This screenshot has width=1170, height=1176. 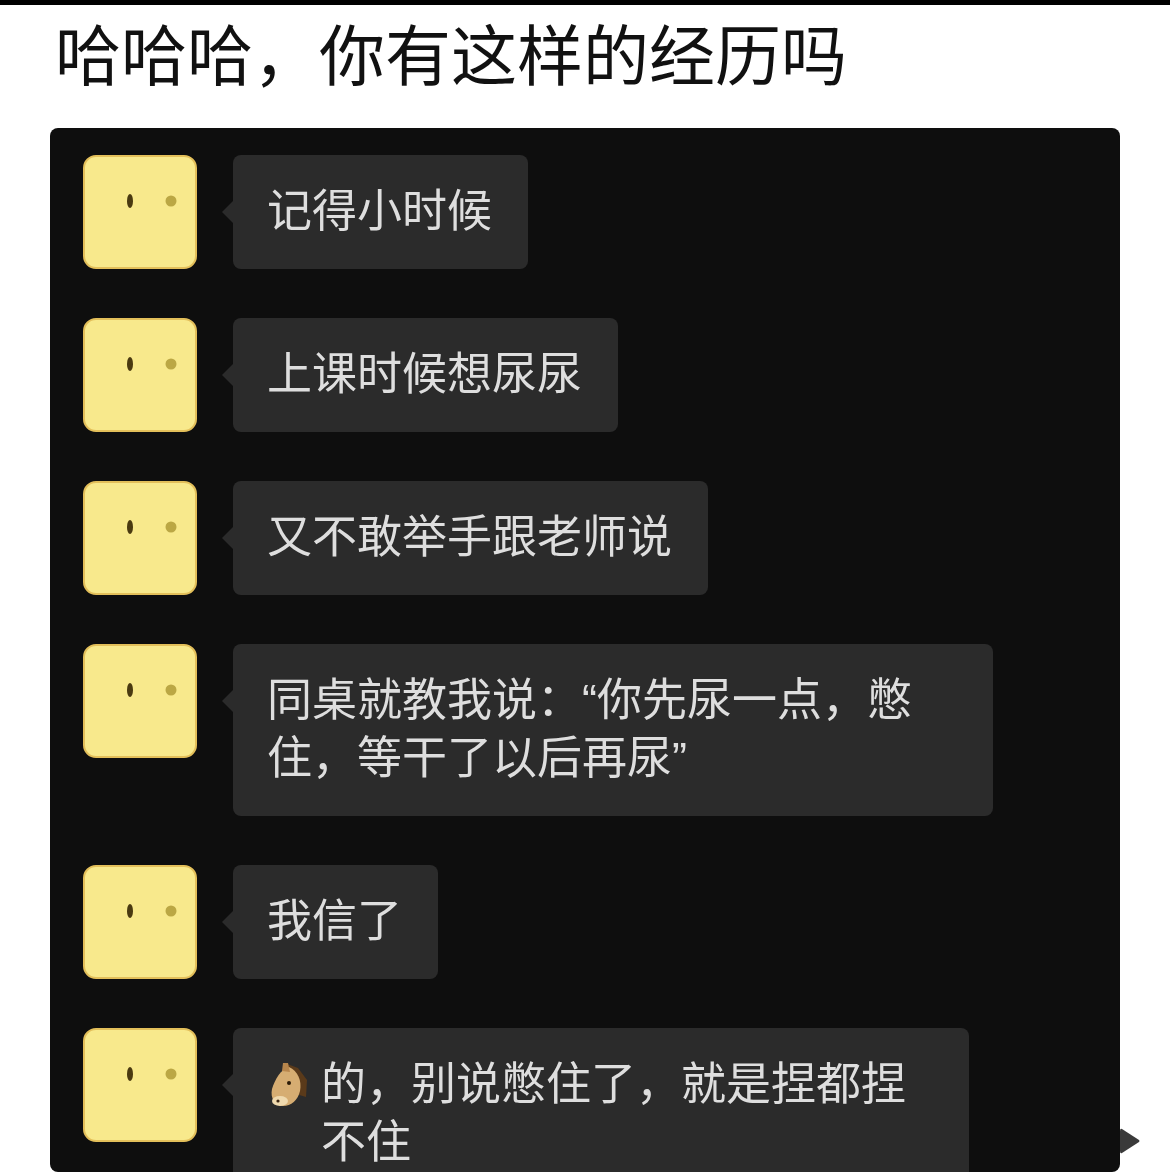 I want to click on message-text: 又不敢举手跟老师说, so click(x=469, y=537).